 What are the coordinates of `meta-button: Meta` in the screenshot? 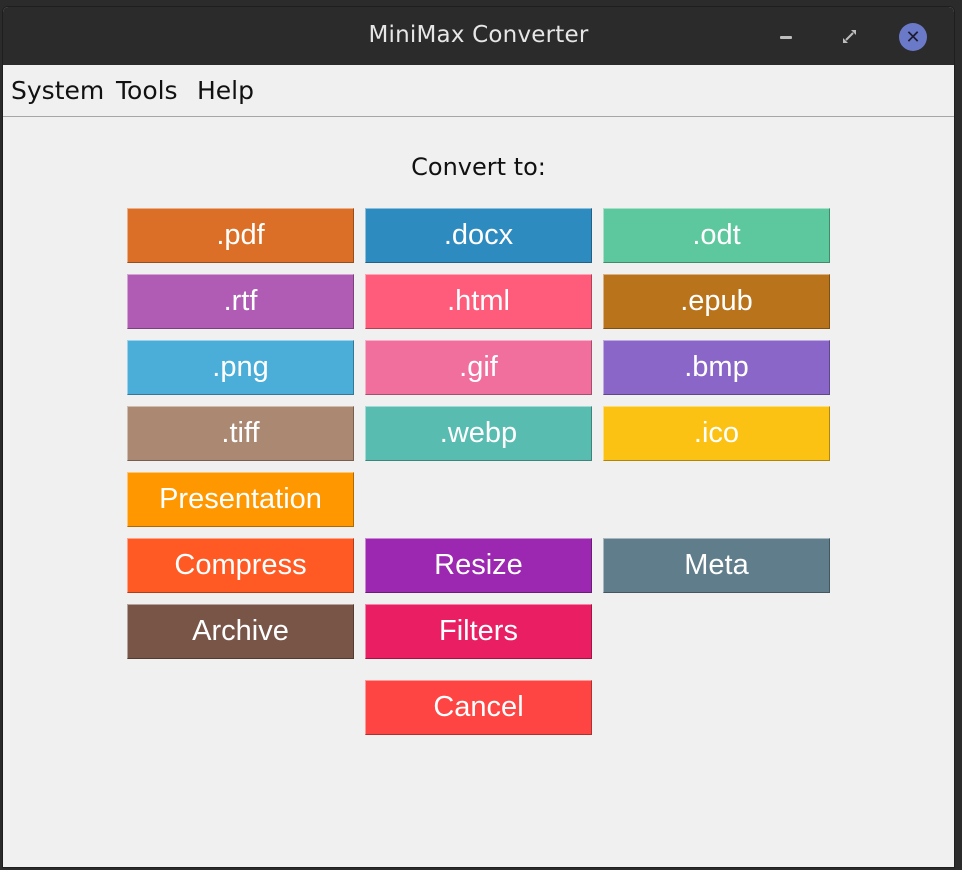 It's located at (716, 565).